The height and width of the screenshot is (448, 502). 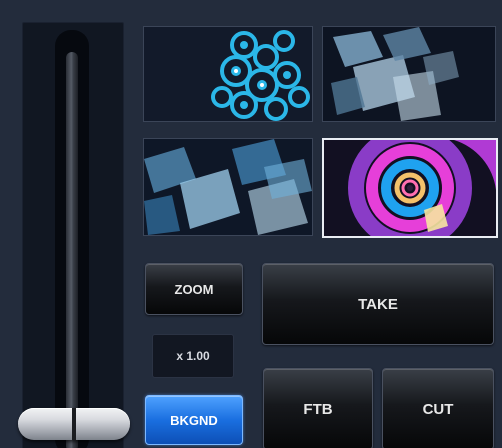 I want to click on rings-thumbnail, so click(x=410, y=188).